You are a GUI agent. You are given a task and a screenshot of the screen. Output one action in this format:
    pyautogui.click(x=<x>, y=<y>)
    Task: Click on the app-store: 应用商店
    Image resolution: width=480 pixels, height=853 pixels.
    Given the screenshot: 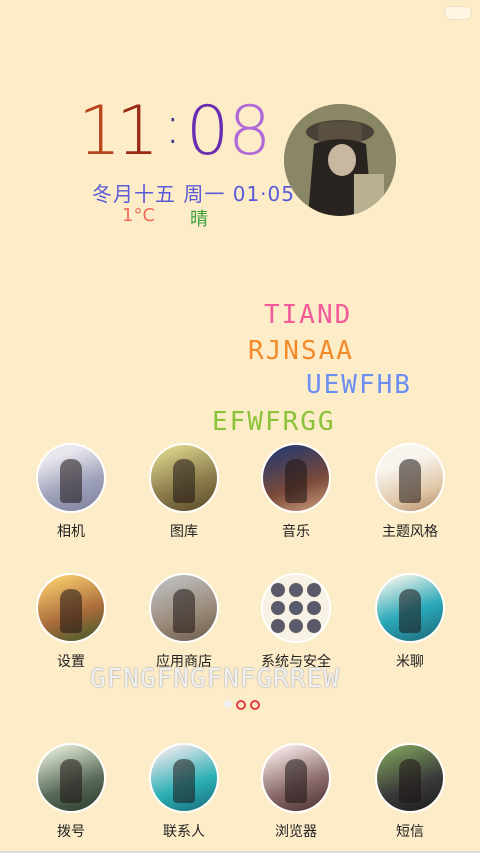 What is the action you would take?
    pyautogui.click(x=184, y=623)
    